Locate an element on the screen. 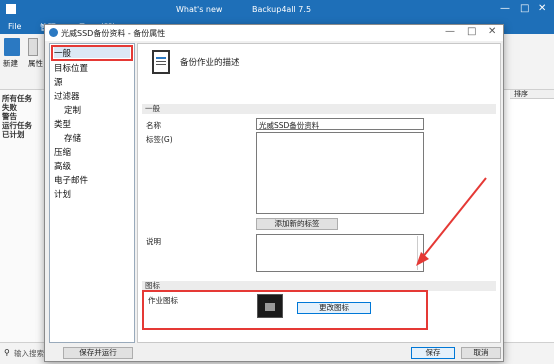 Image resolution: width=554 pixels, height=364 pixels. annotation-arrow is located at coordinates (451, 221).